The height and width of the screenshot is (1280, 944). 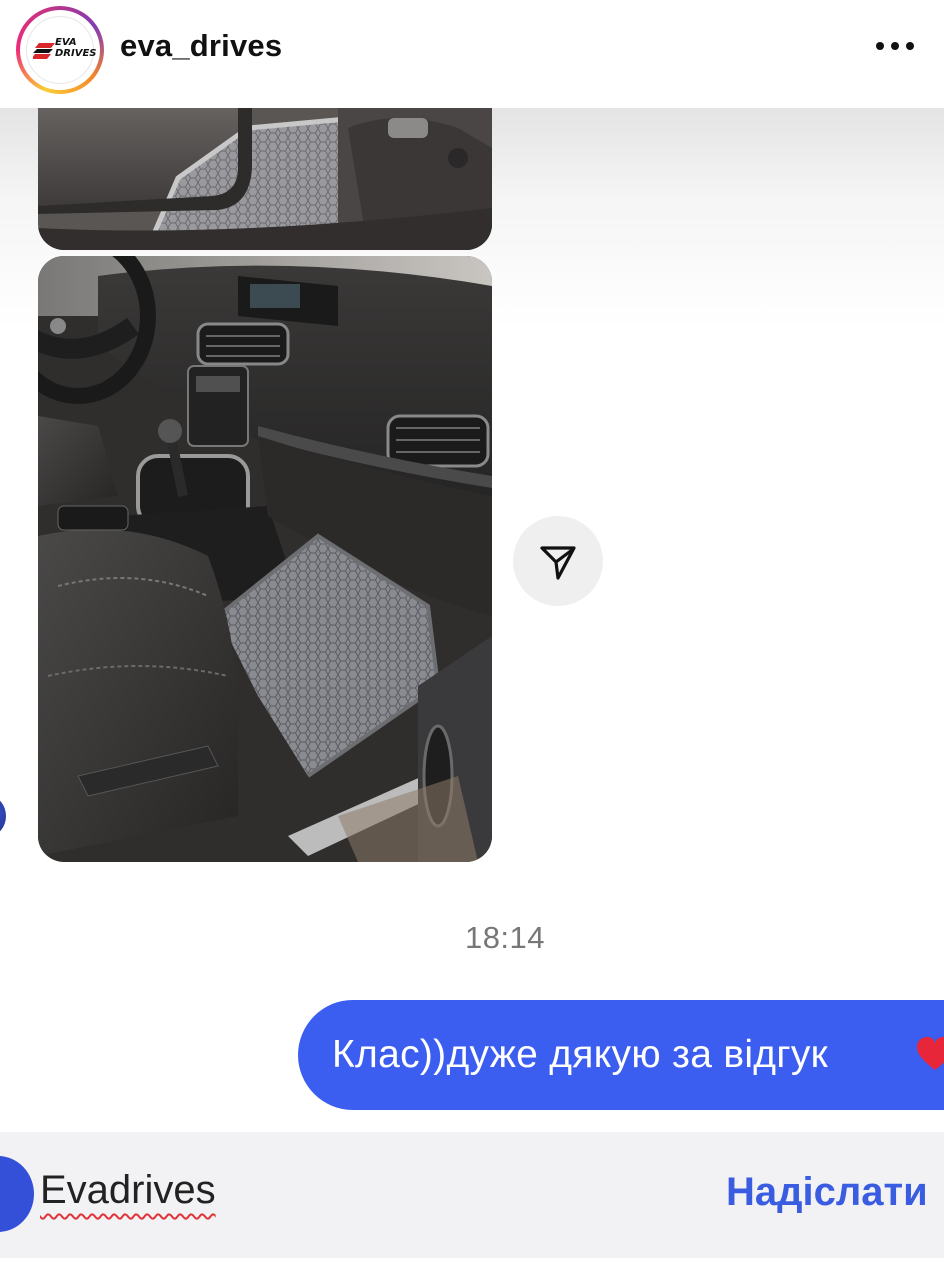 I want to click on message-timestamp: 18:14, so click(x=505, y=937).